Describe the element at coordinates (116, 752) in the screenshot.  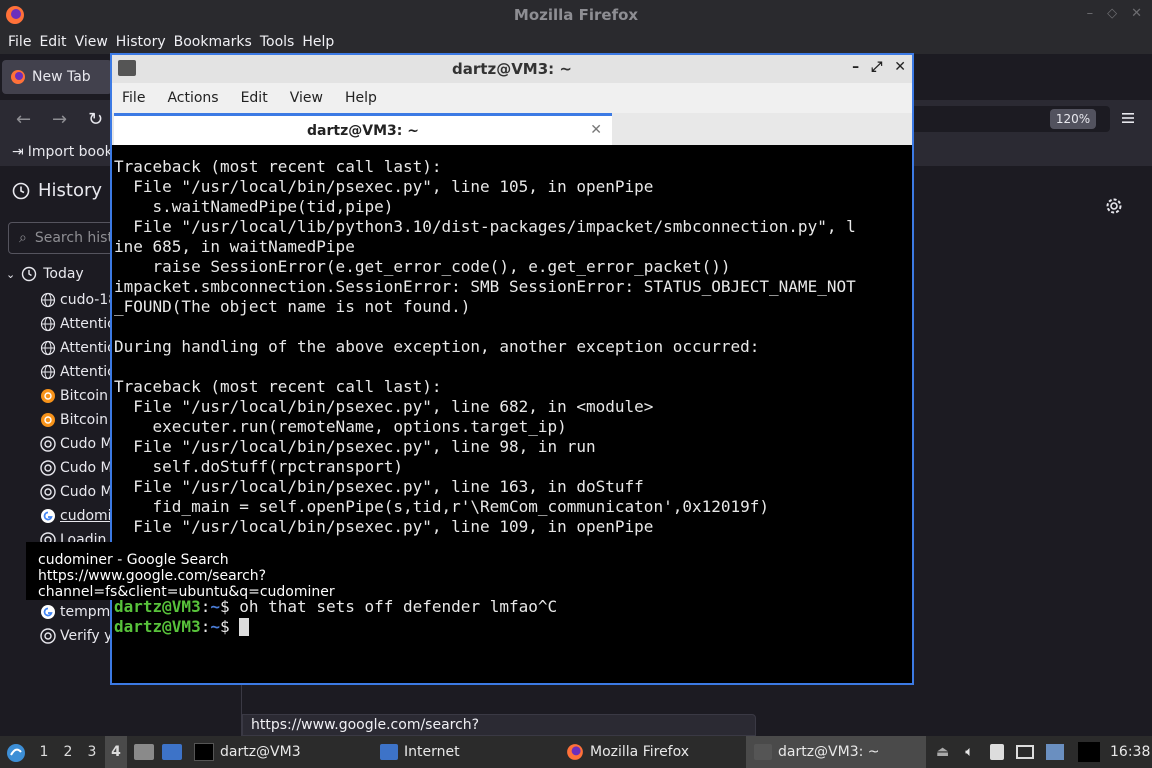
I see `workspace-4: 4` at that location.